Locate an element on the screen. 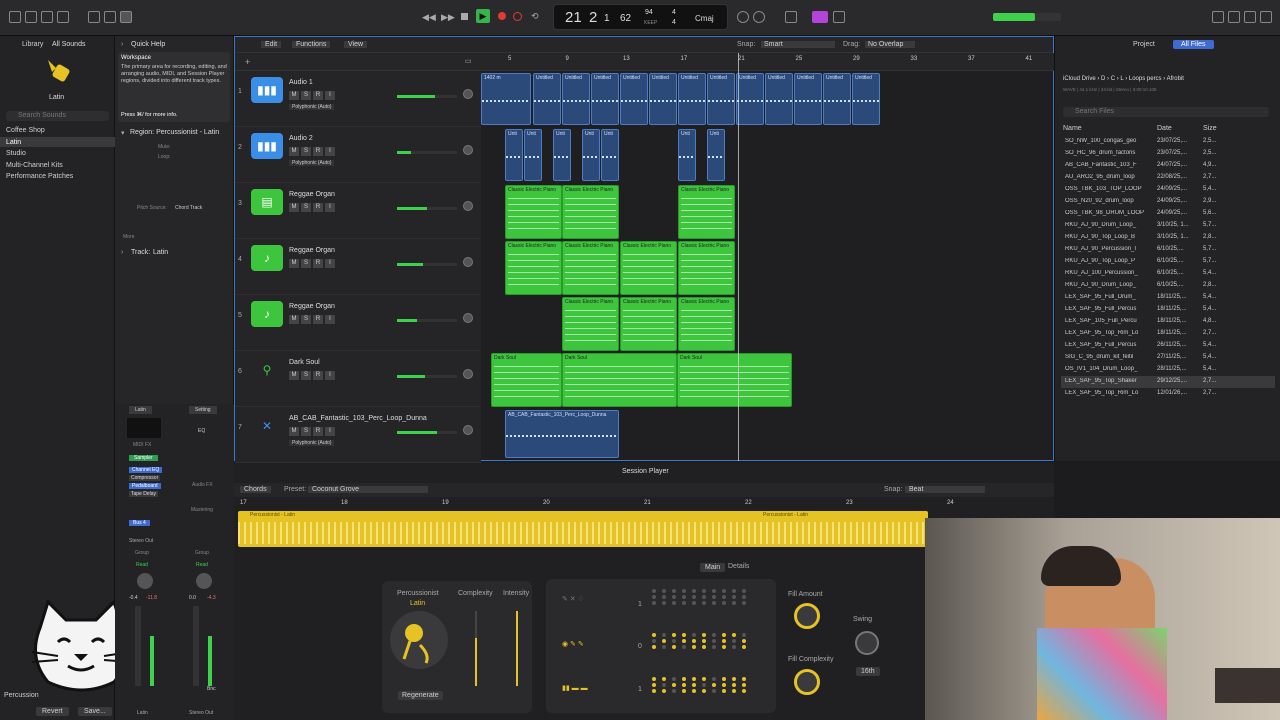  loop-browser-icon is located at coordinates (1250, 17).